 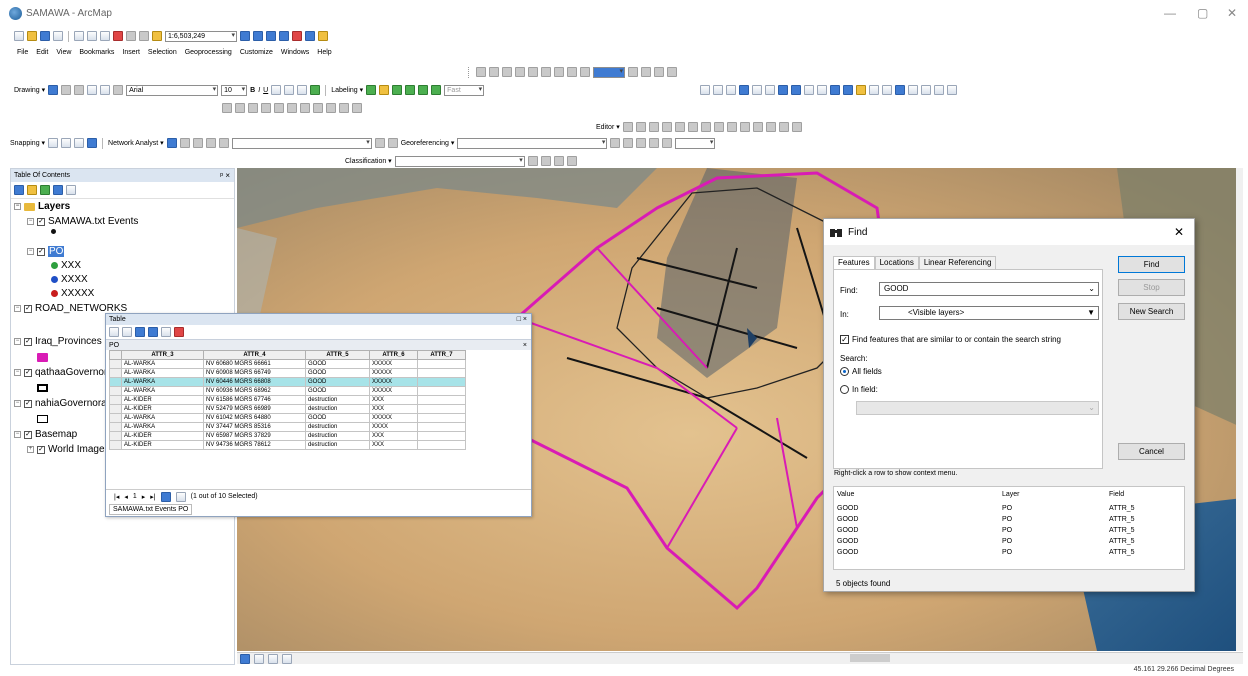 I want to click on table-cell: NV 60936 MGRS 68962, so click(x=254, y=391).